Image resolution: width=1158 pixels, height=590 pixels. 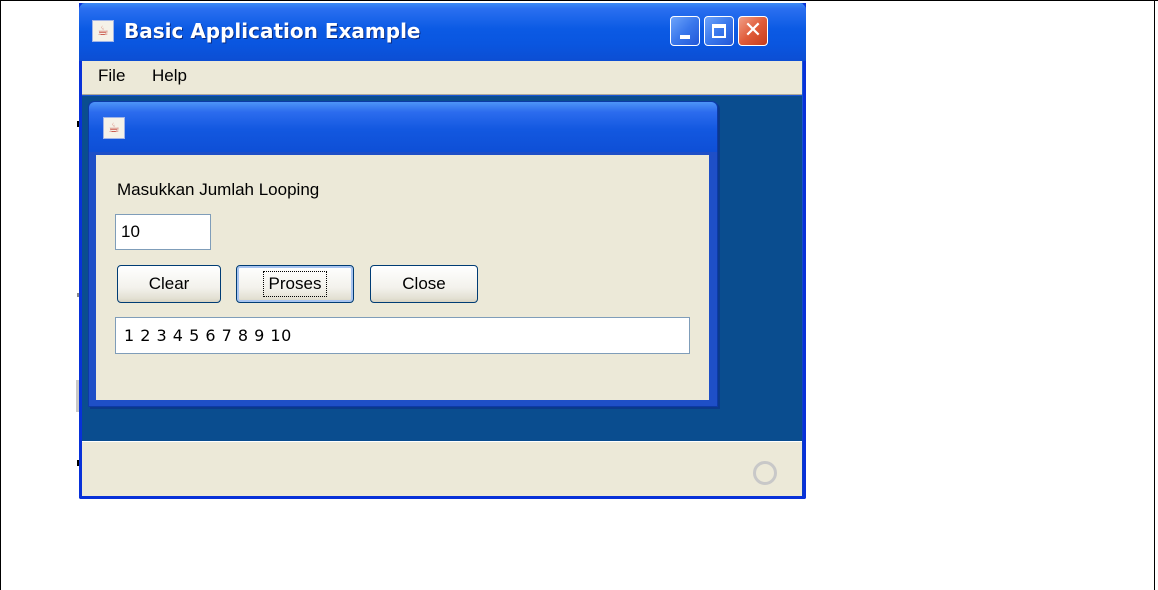 What do you see at coordinates (442, 468) in the screenshot?
I see `status-bar` at bounding box center [442, 468].